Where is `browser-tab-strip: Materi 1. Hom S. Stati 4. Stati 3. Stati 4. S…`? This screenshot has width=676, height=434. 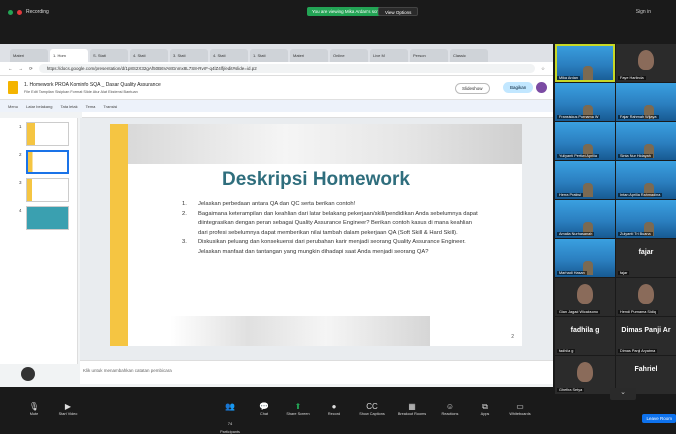
browser-tab-strip: Materi 1. Hom S. Stati 4. Stati 3. Stati 4. S… is located at coordinates (276, 53).